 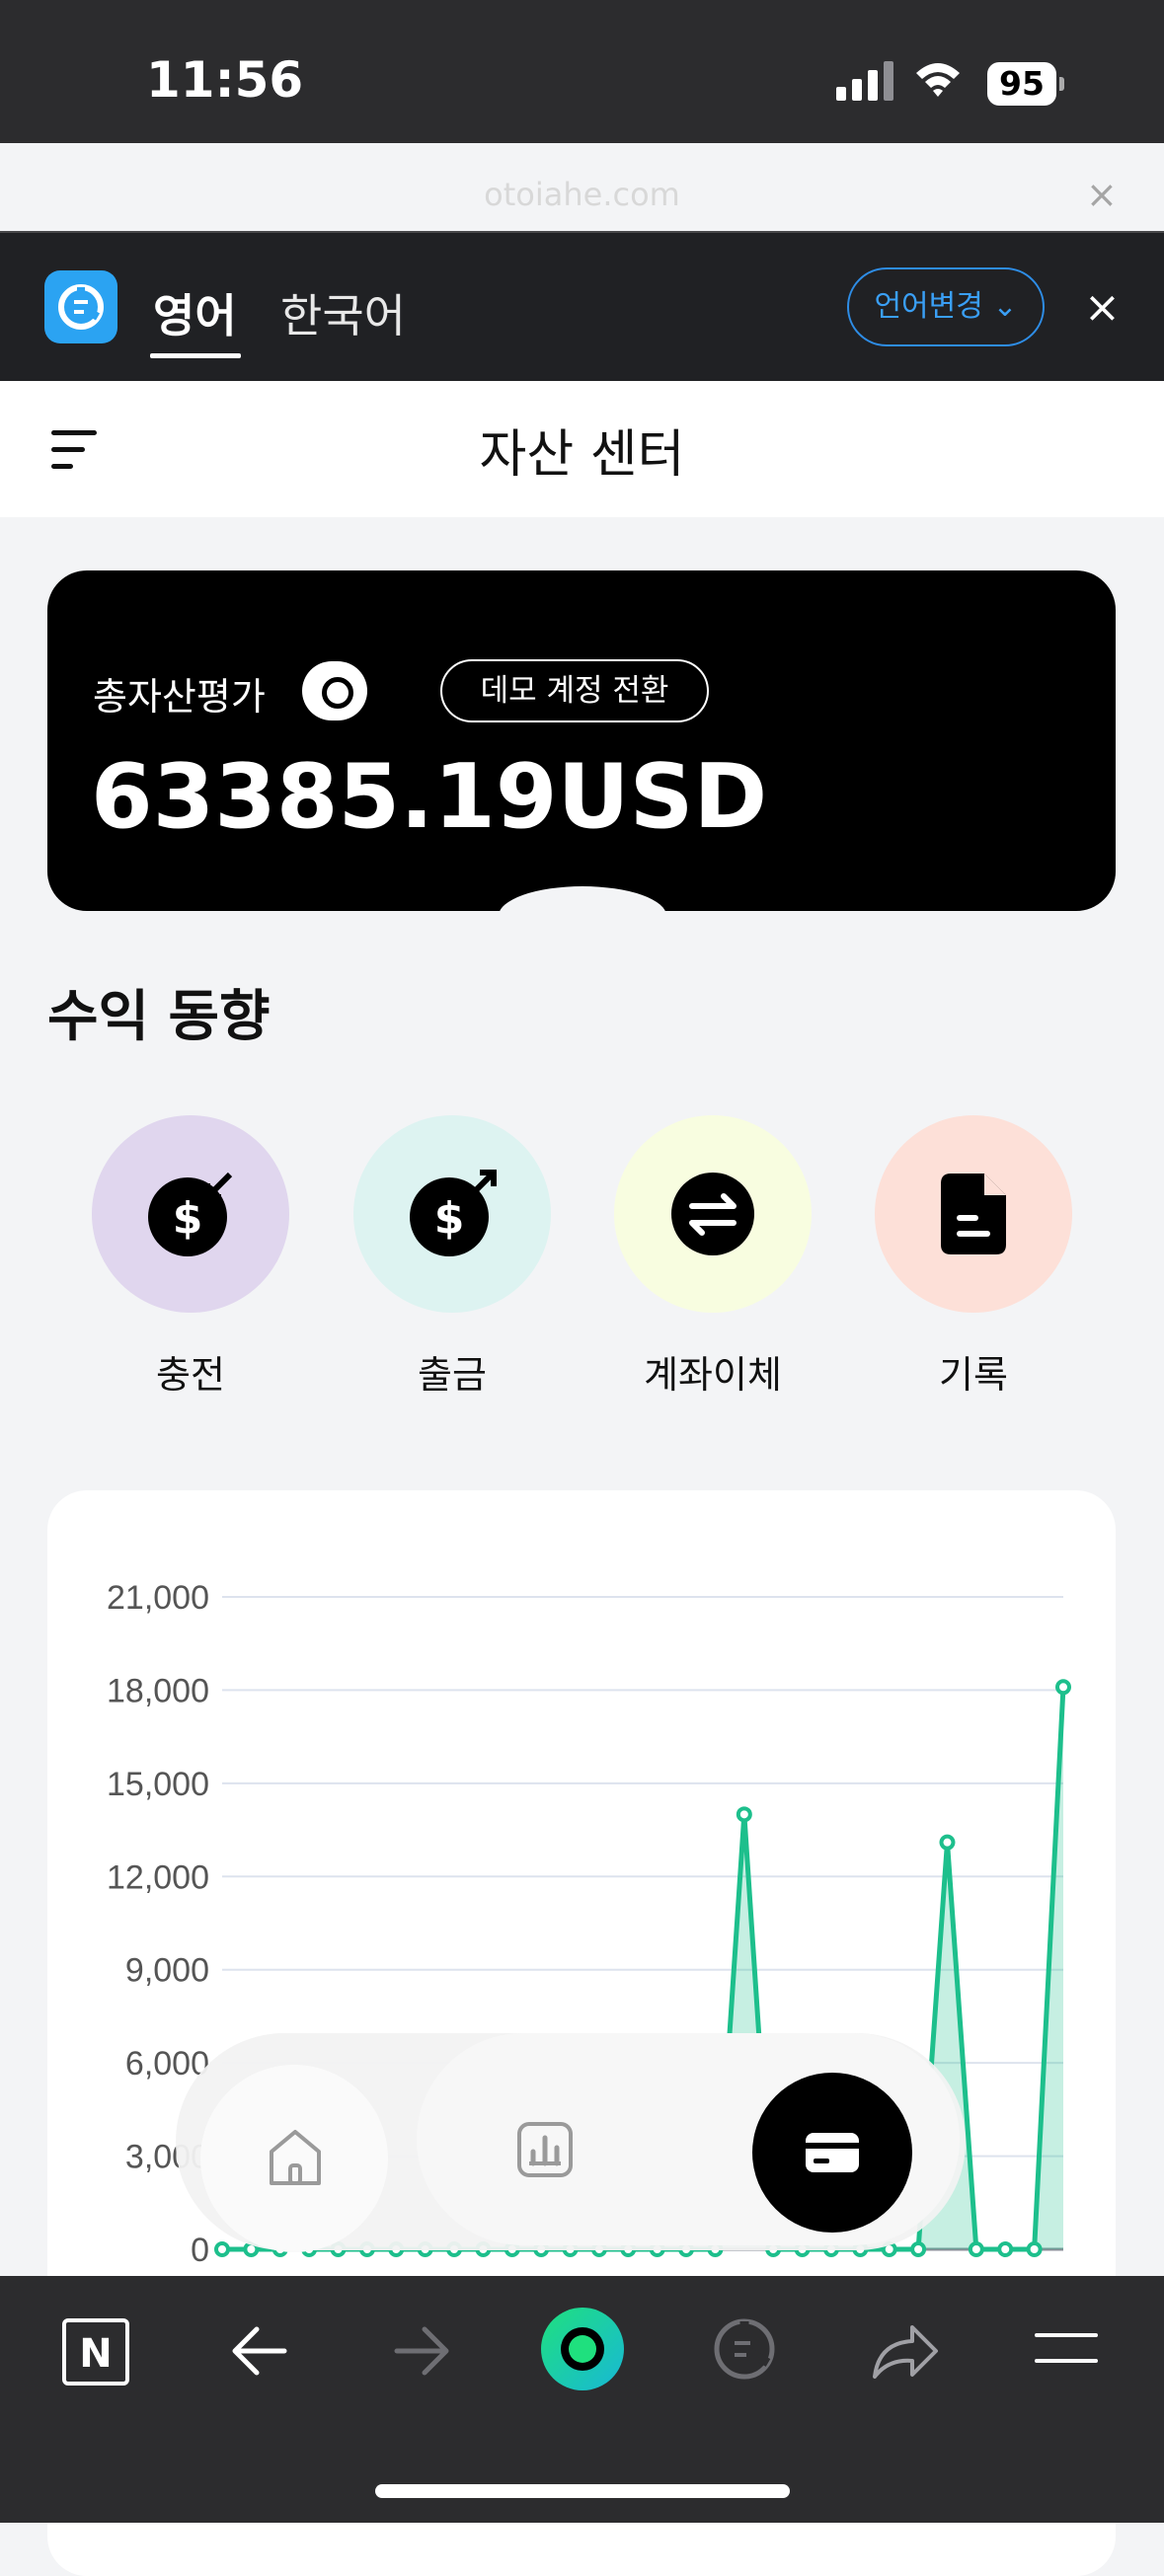 I want to click on nav-home-button, so click(x=294, y=2158).